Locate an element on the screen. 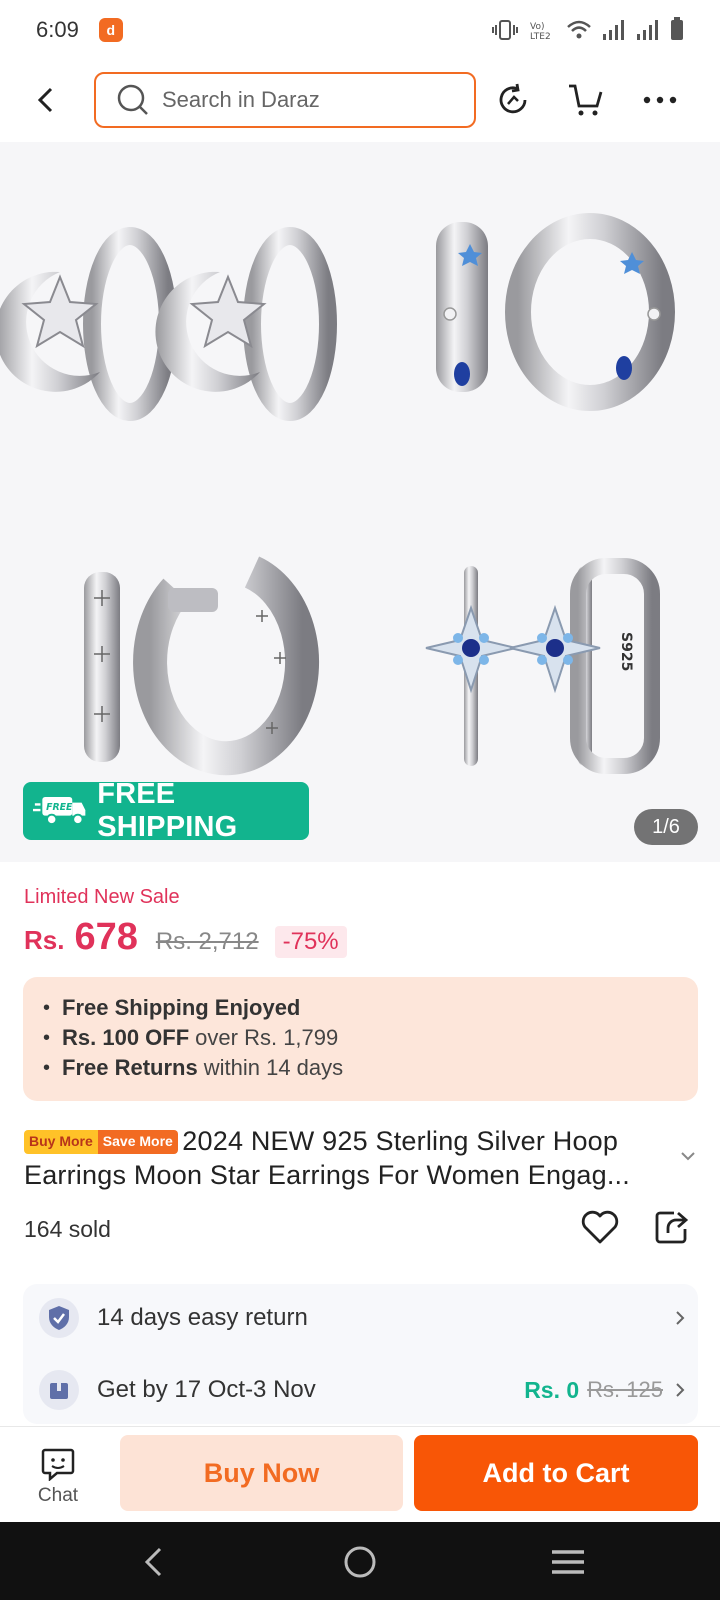  free-shipping-truck-icon: FREE is located at coordinates (59, 811).